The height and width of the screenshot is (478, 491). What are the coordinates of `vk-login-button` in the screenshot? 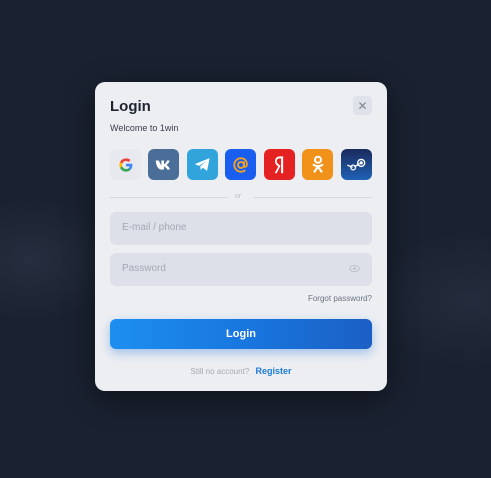 It's located at (163, 164).